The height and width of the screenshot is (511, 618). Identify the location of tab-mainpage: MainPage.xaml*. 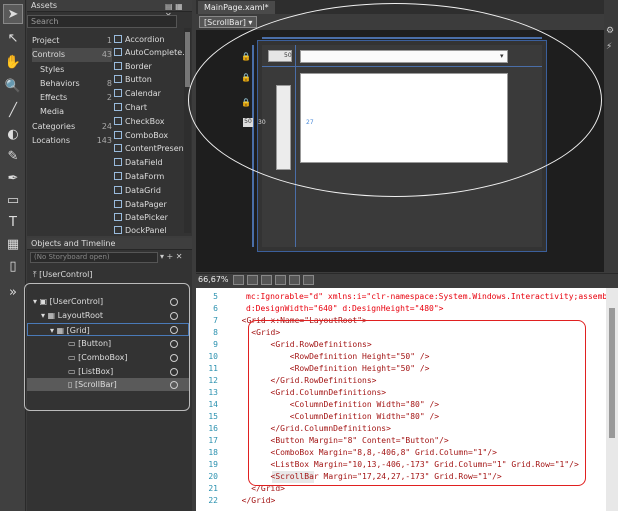
(236, 7).